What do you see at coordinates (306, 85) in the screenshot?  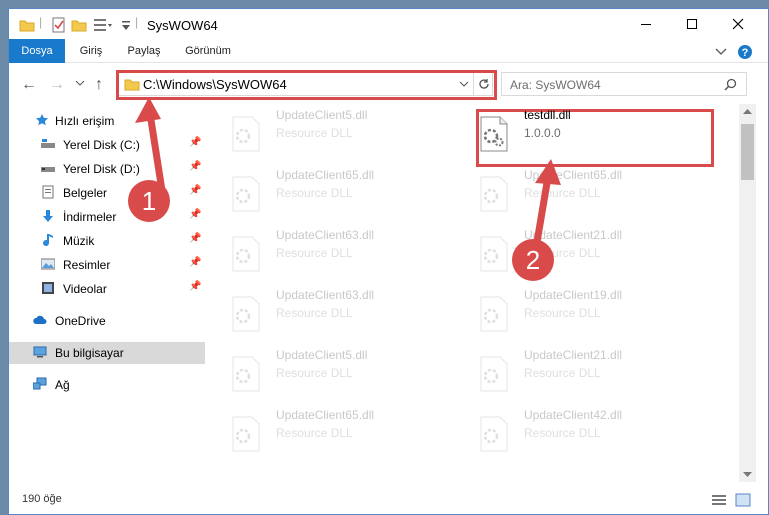 I see `address-highlight` at bounding box center [306, 85].